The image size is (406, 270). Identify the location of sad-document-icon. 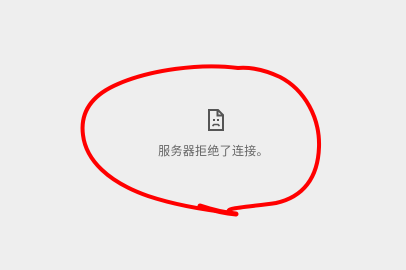
(216, 120).